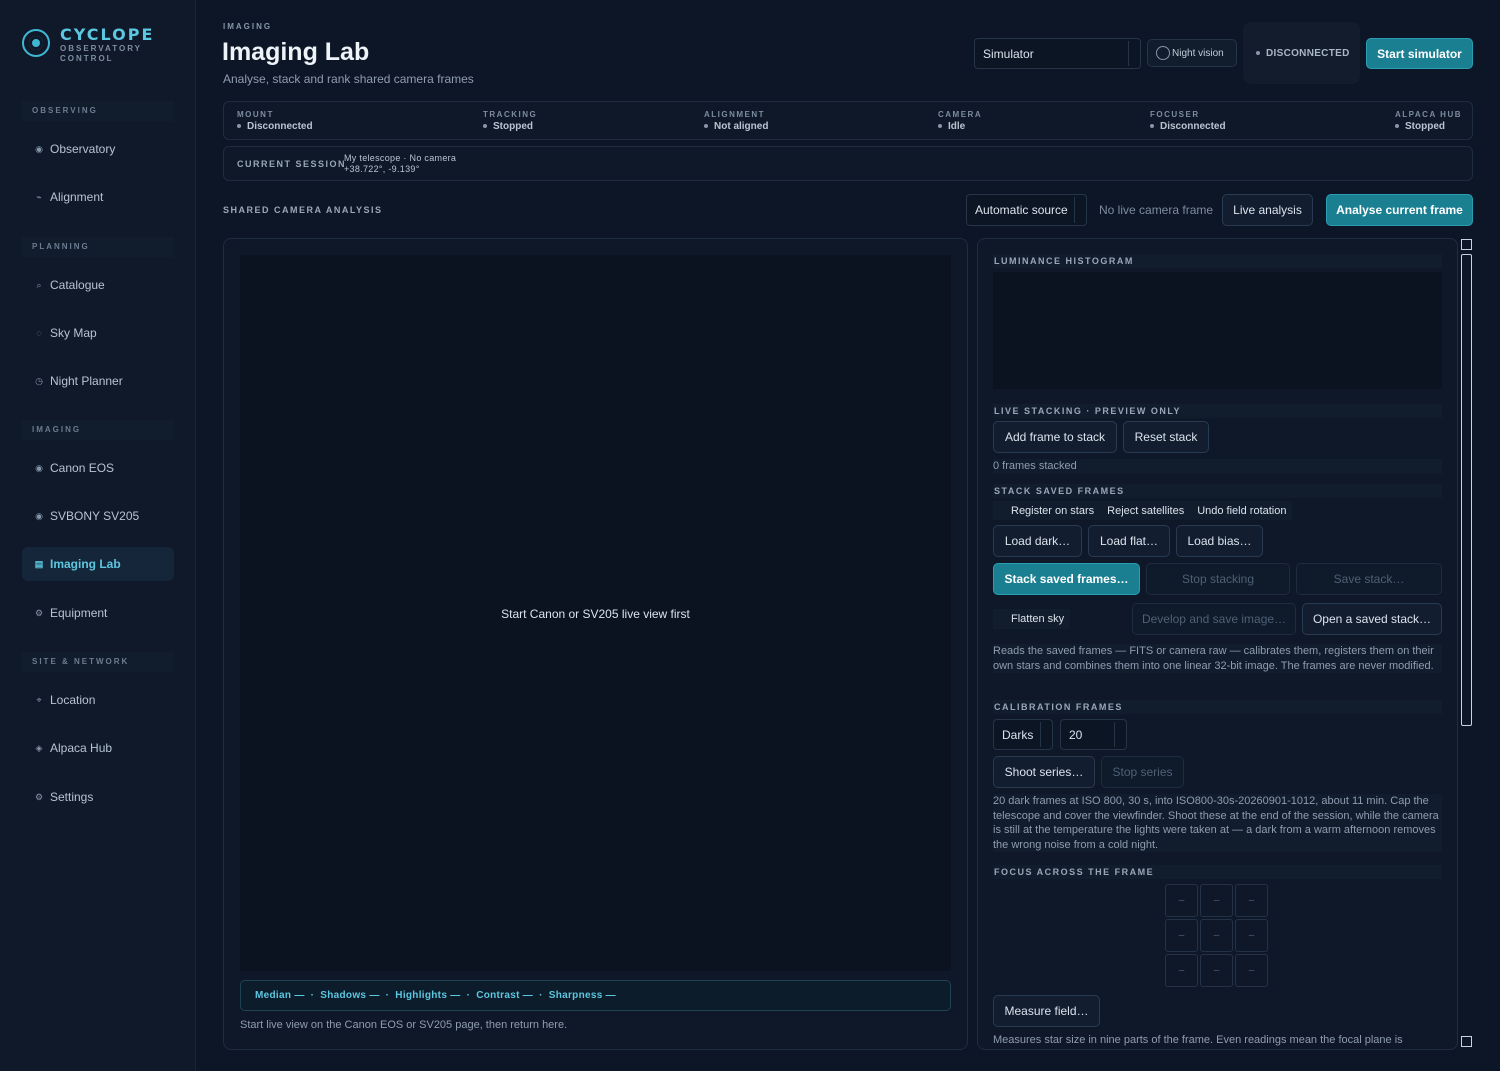  I want to click on status-value: Stopped, so click(1425, 126).